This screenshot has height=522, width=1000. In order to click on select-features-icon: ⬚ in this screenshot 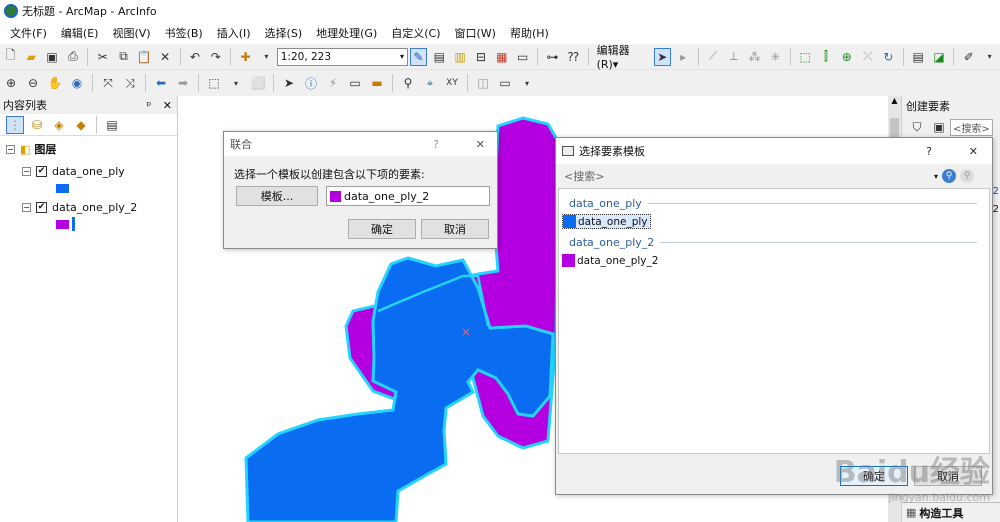, I will do `click(214, 83)`.